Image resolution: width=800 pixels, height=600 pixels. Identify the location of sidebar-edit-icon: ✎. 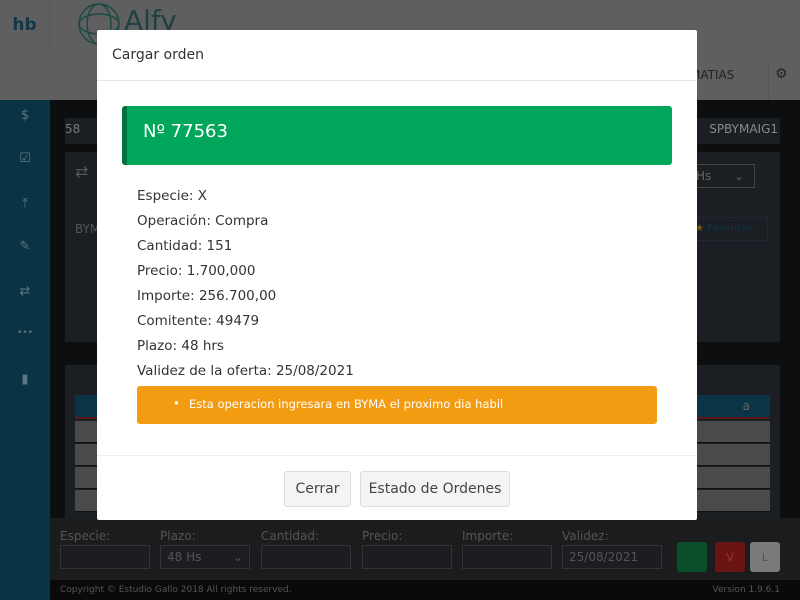
(25, 246).